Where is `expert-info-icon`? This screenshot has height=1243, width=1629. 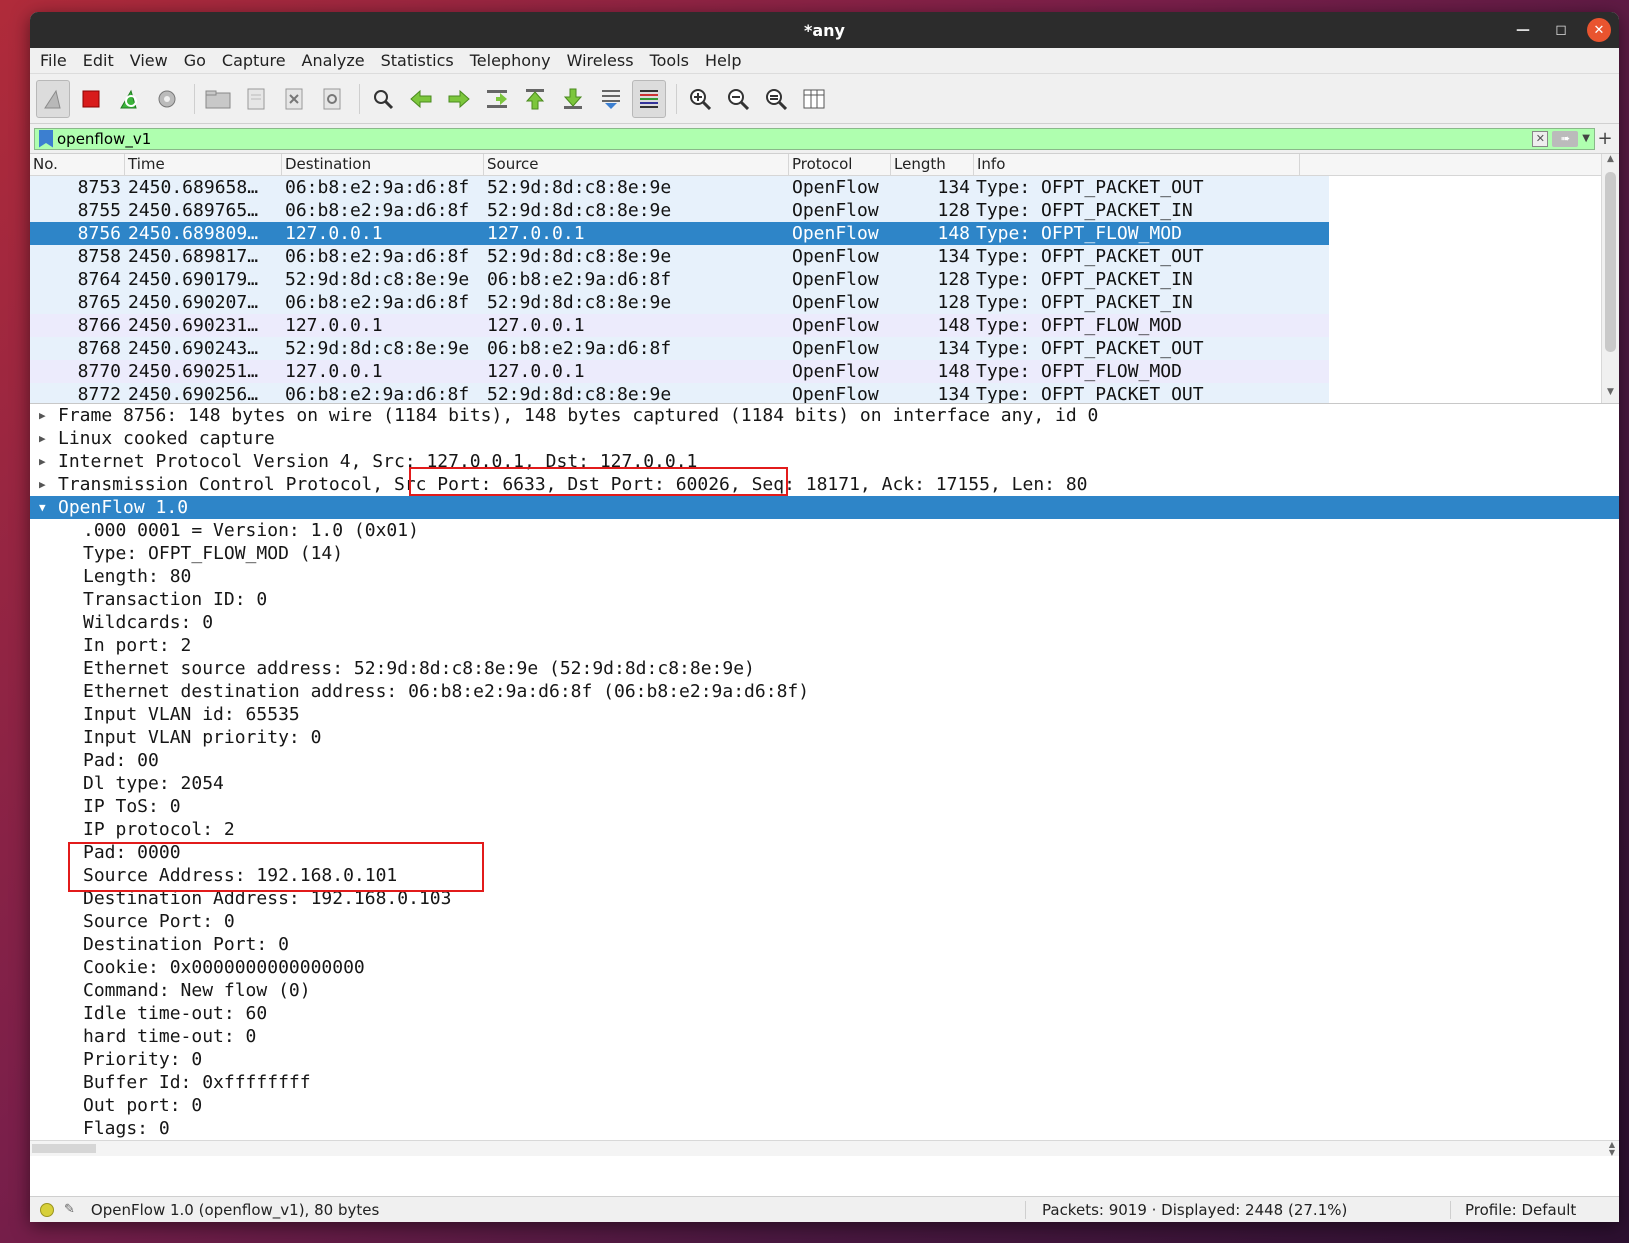 expert-info-icon is located at coordinates (47, 1209).